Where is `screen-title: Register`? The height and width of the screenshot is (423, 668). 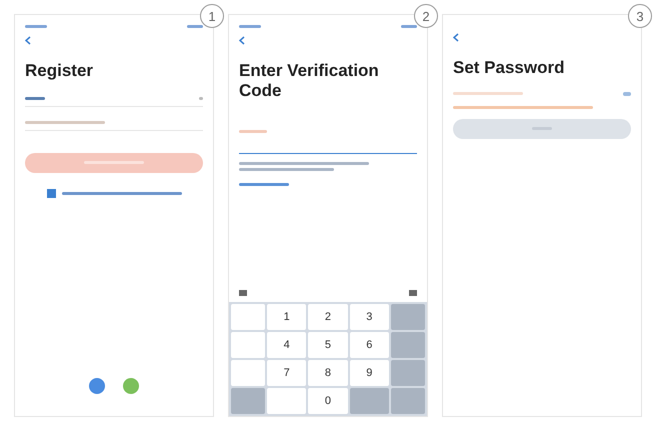 screen-title: Register is located at coordinates (59, 71).